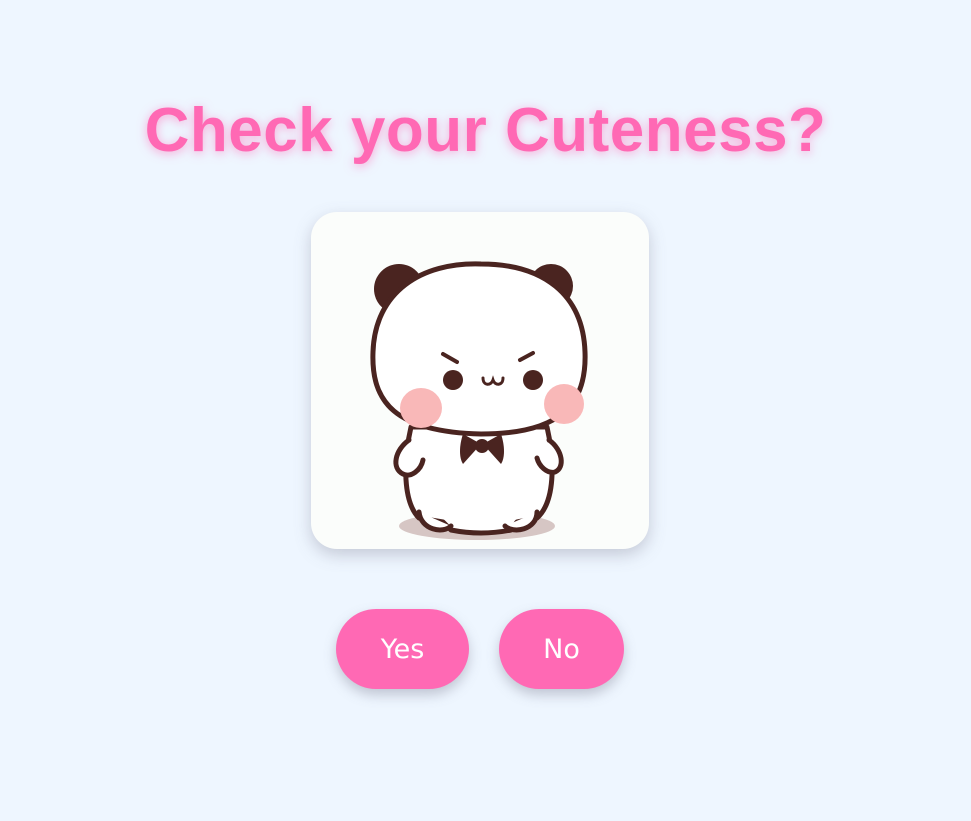  Describe the element at coordinates (402, 649) in the screenshot. I see `yes-button: Yes` at that location.